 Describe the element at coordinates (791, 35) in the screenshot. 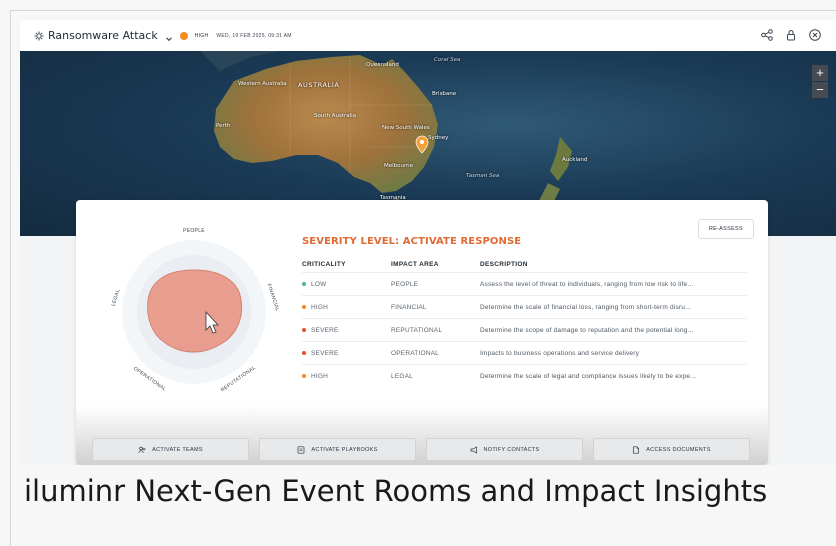

I see `lock-icon` at that location.